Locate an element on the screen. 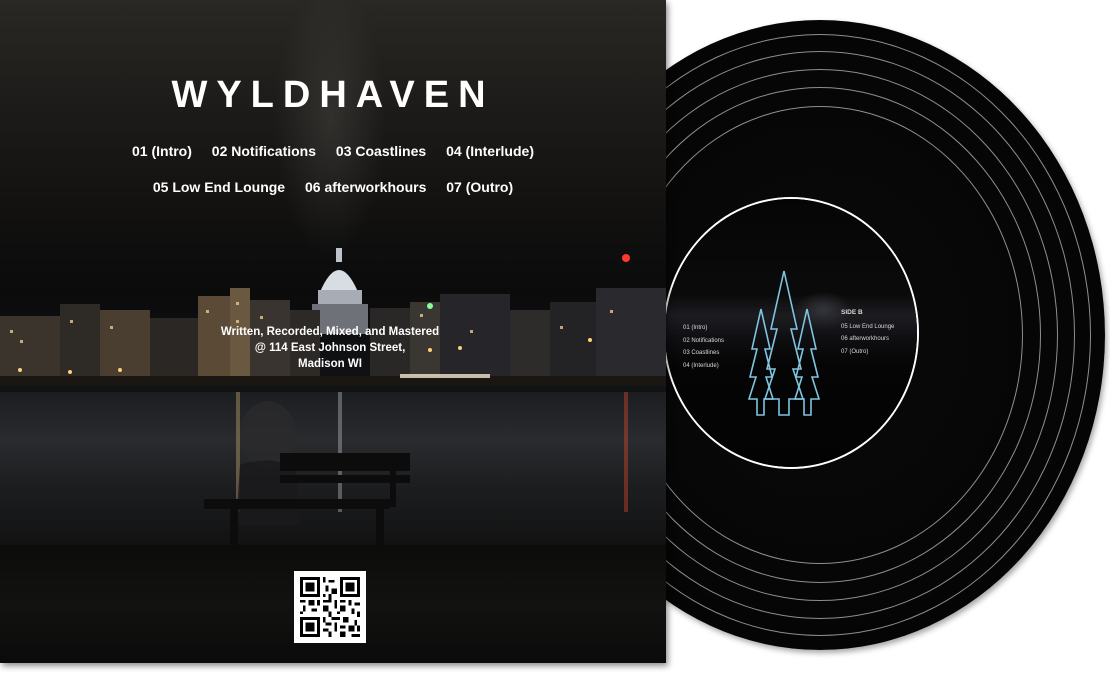 The height and width of the screenshot is (675, 1110). light-reflection is located at coordinates (626, 452).